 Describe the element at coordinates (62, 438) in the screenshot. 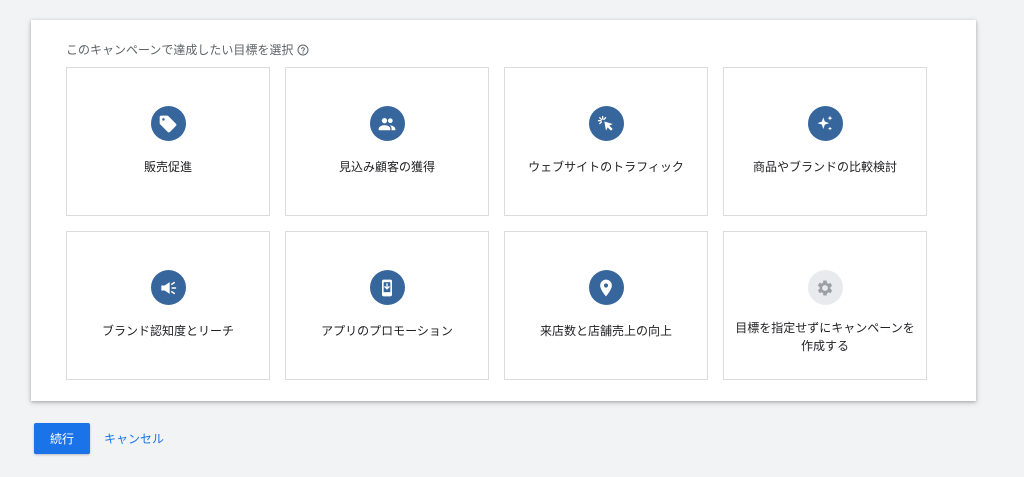

I see `continue-button: 続行` at that location.